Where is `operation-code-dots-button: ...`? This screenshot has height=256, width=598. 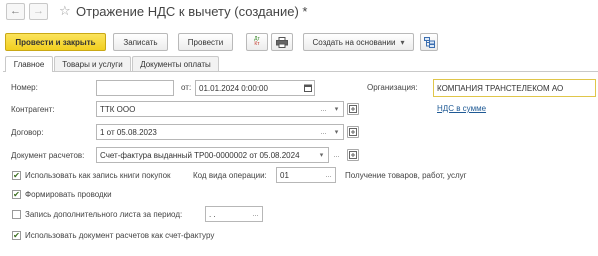 operation-code-dots-button: ... is located at coordinates (328, 175).